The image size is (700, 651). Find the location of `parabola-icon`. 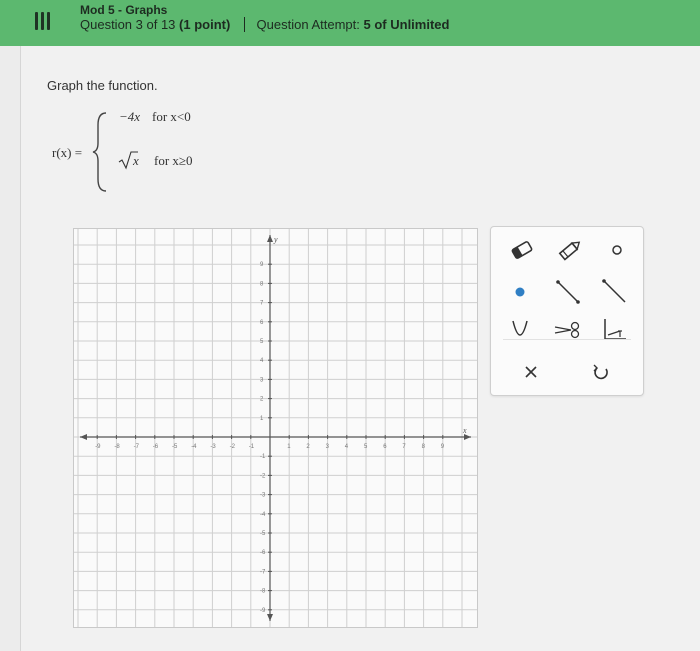

parabola-icon is located at coordinates (520, 330).